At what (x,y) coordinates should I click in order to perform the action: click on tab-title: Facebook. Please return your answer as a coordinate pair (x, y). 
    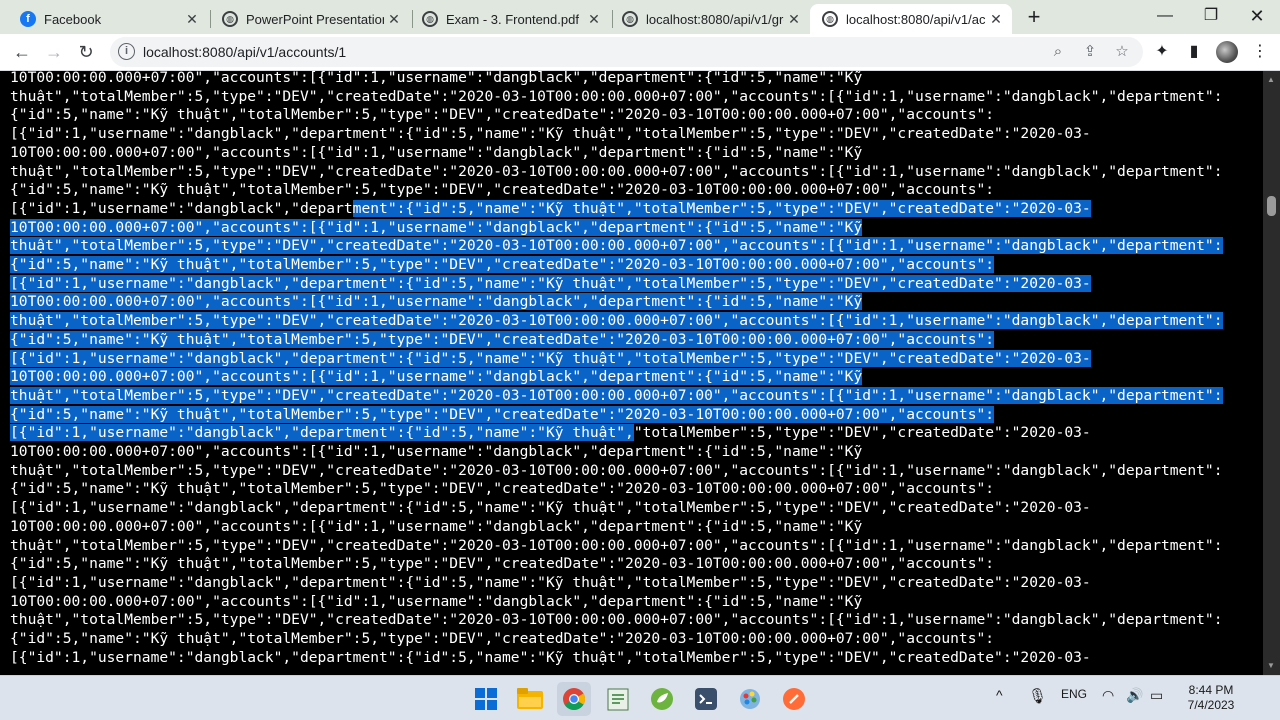
    Looking at the image, I should click on (73, 19).